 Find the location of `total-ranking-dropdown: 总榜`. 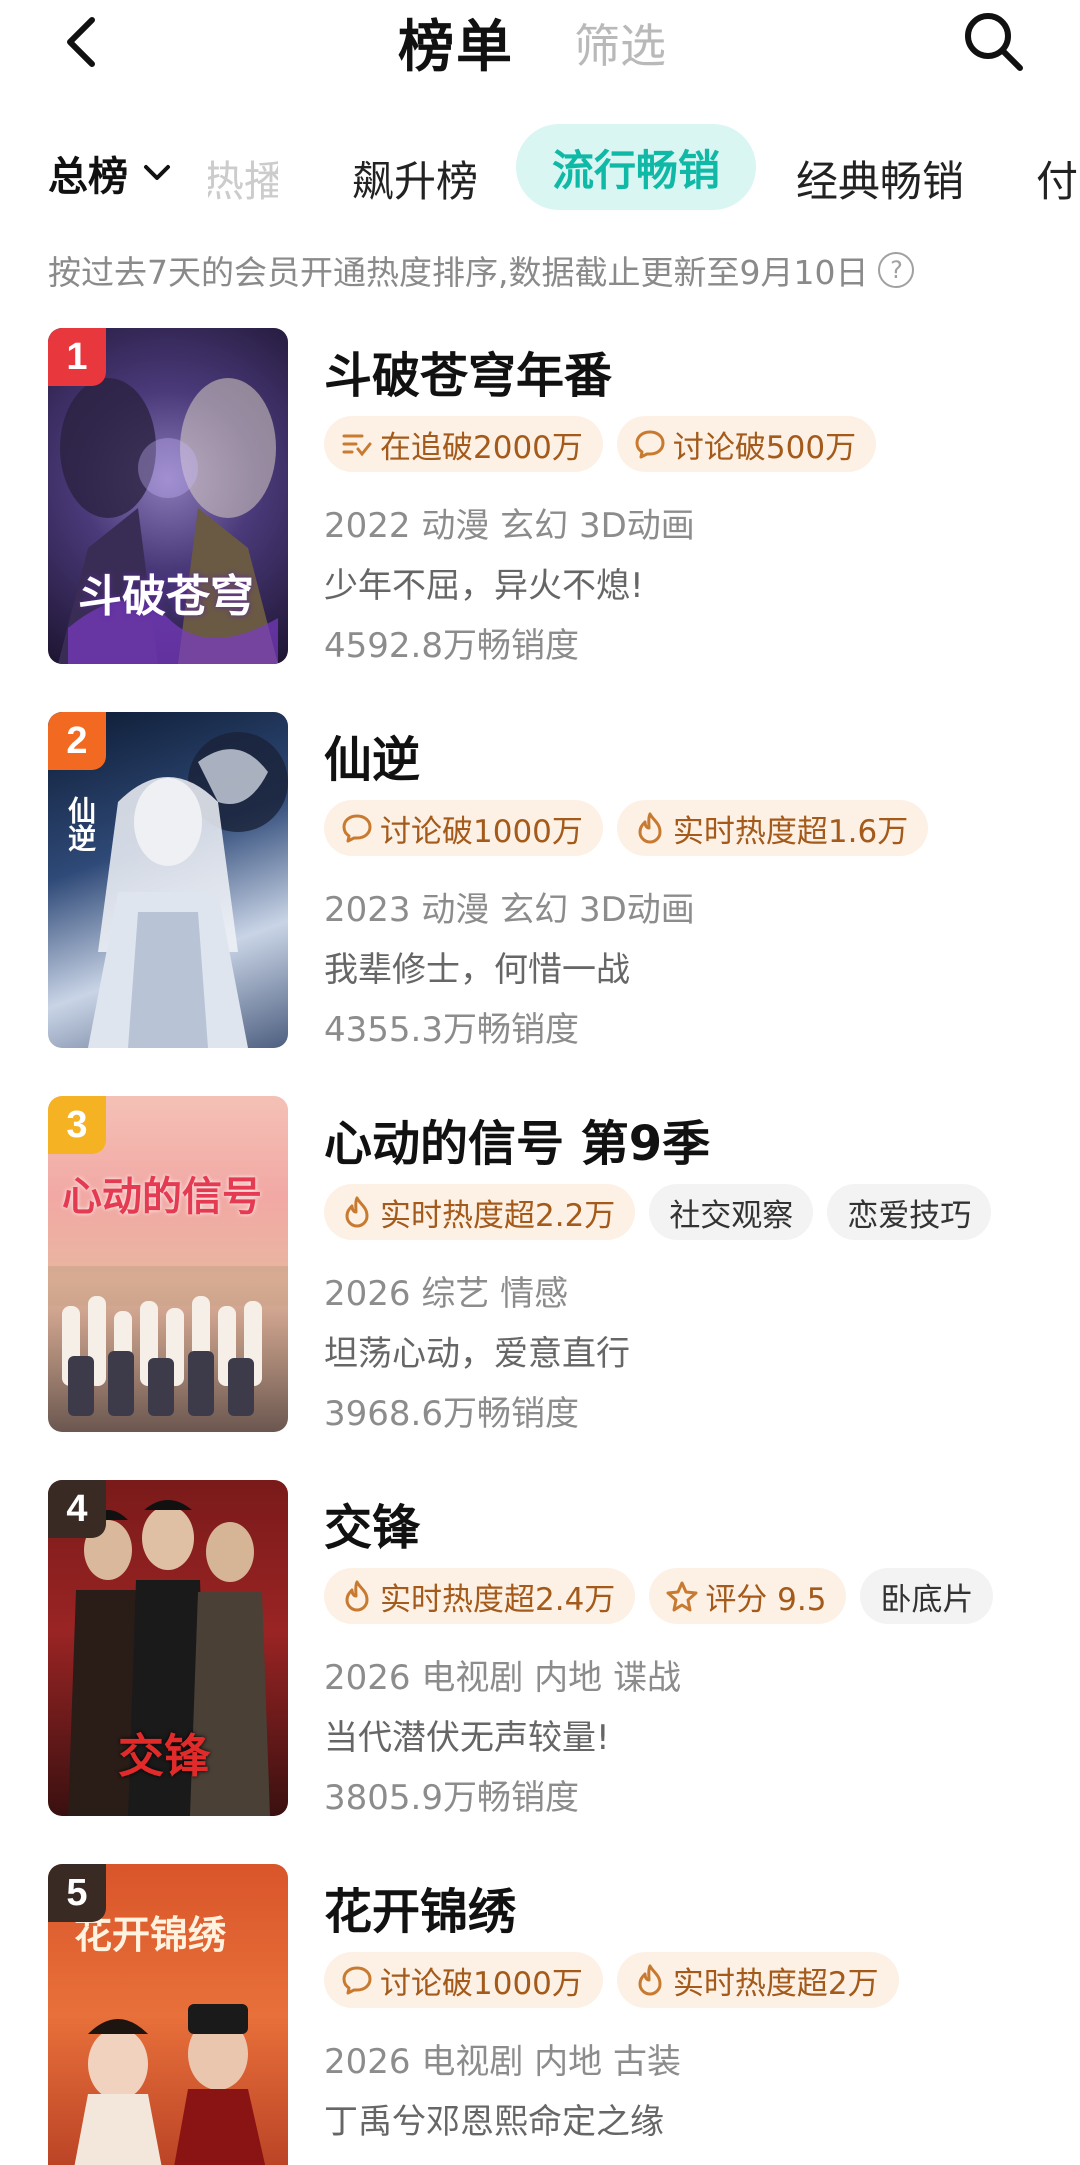

total-ranking-dropdown: 总榜 is located at coordinates (110, 173).